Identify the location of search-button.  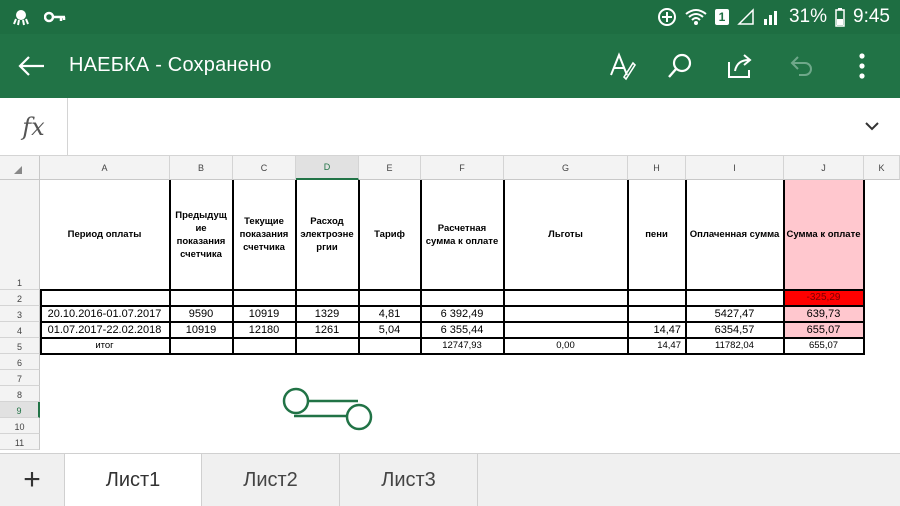
(680, 66).